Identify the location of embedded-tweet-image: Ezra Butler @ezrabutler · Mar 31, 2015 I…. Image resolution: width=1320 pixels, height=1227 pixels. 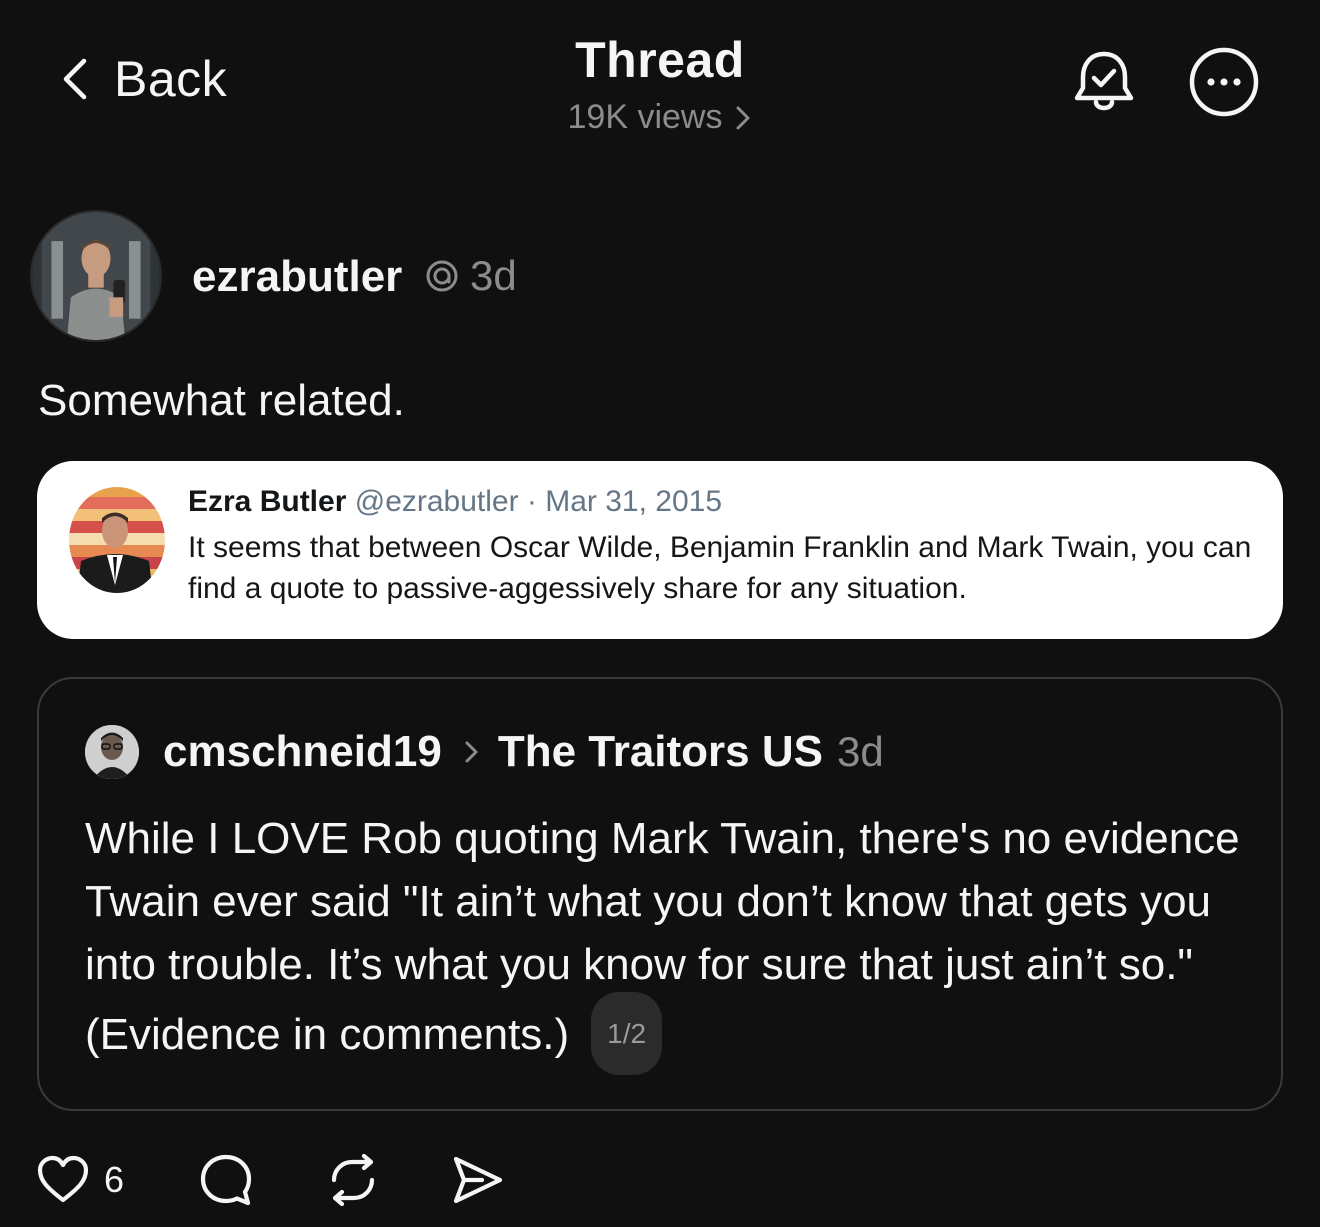
(660, 550).